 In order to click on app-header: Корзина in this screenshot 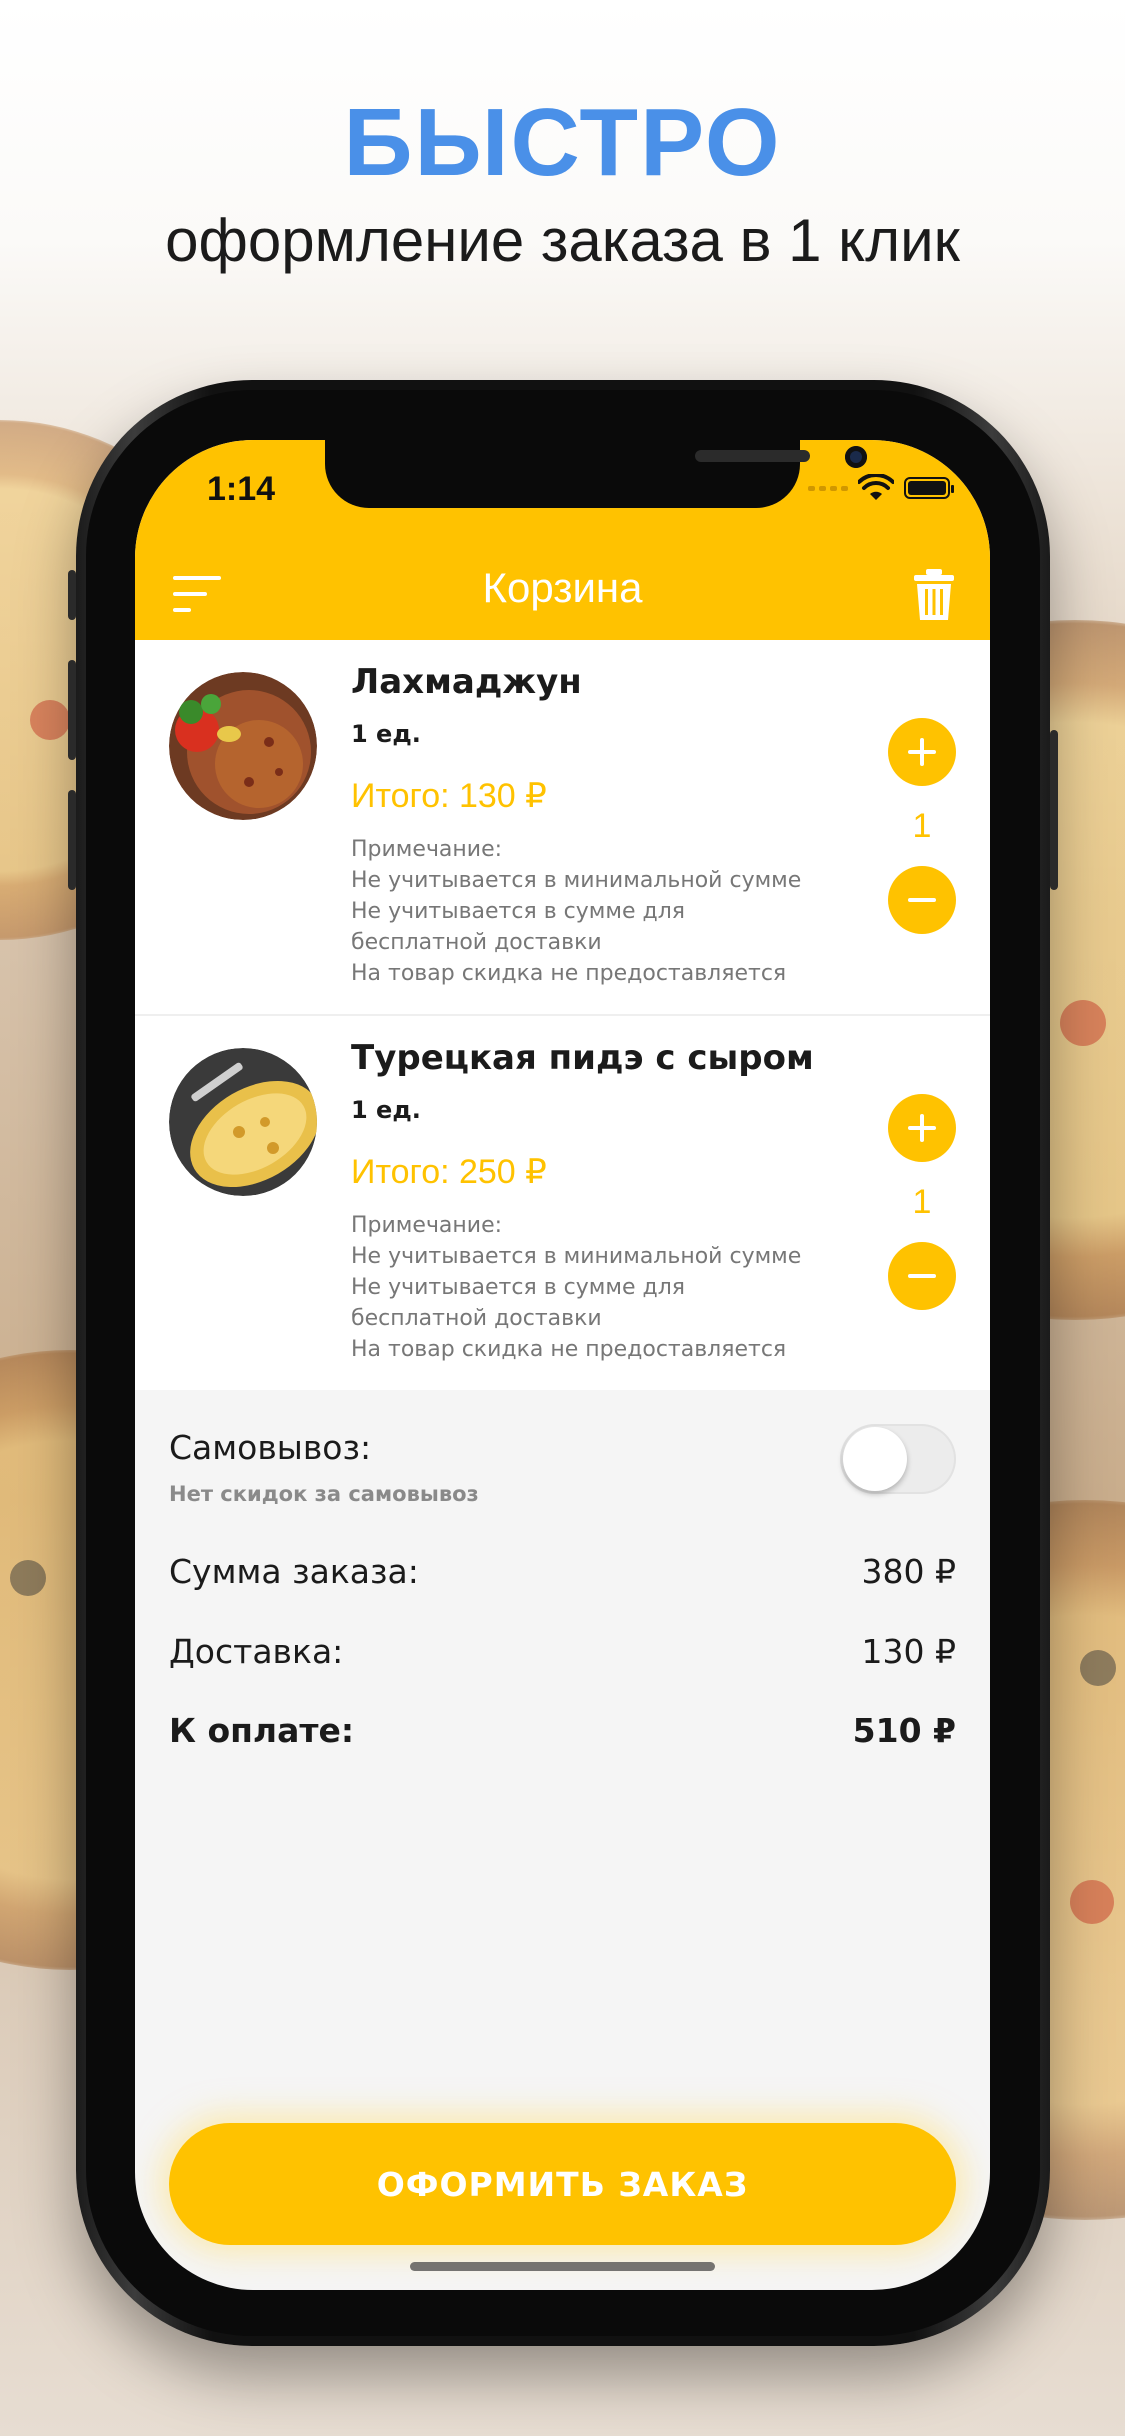, I will do `click(562, 590)`.